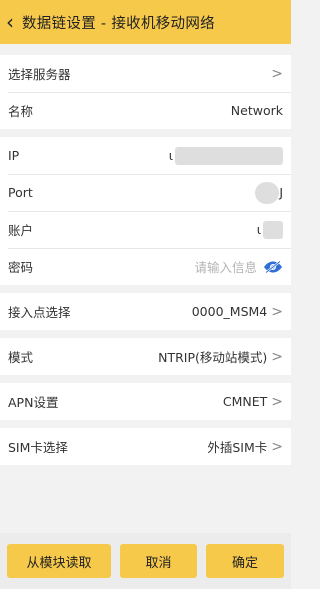  I want to click on account-value: ι, so click(258, 229).